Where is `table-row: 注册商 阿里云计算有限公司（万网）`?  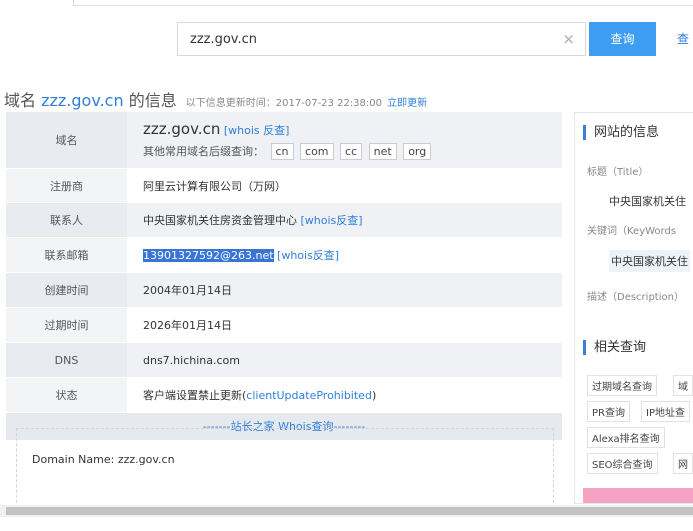 table-row: 注册商 阿里云计算有限公司（万网） is located at coordinates (284, 186).